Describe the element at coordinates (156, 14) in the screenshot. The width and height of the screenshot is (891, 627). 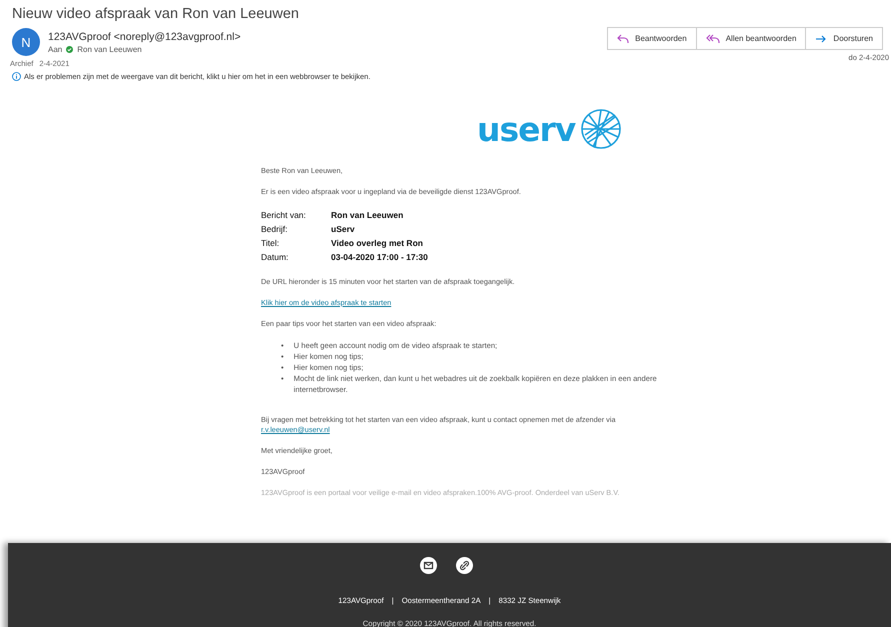
I see `email-subject: Nieuw video afspraak van Ron van Leeuwen` at that location.